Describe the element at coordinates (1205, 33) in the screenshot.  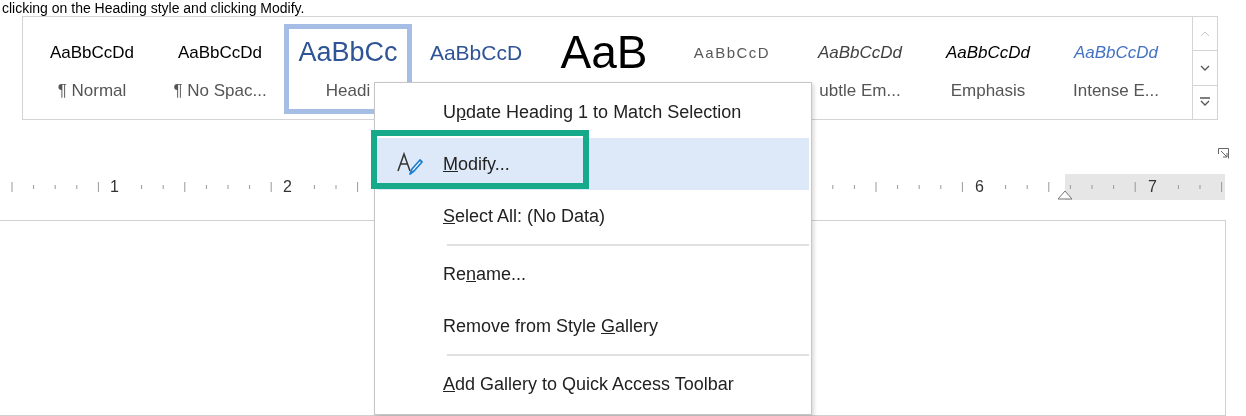
I see `chevron-up-icon` at that location.